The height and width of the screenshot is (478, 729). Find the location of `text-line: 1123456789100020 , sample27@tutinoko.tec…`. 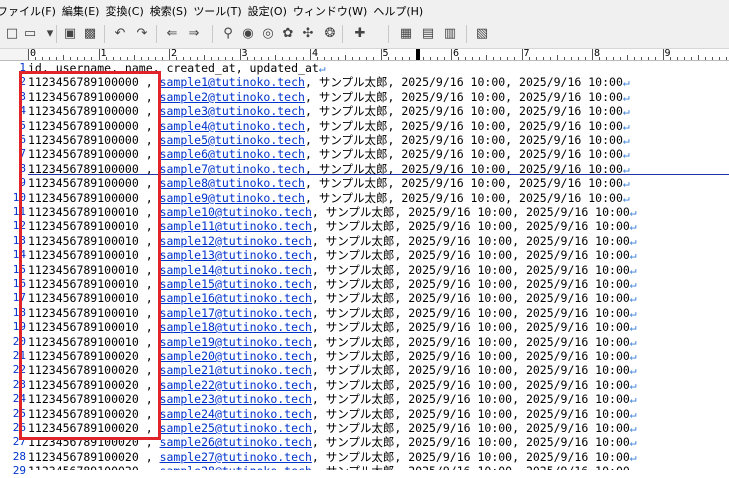

text-line: 1123456789100020 , sample27@tutinoko.tec… is located at coordinates (332, 457).